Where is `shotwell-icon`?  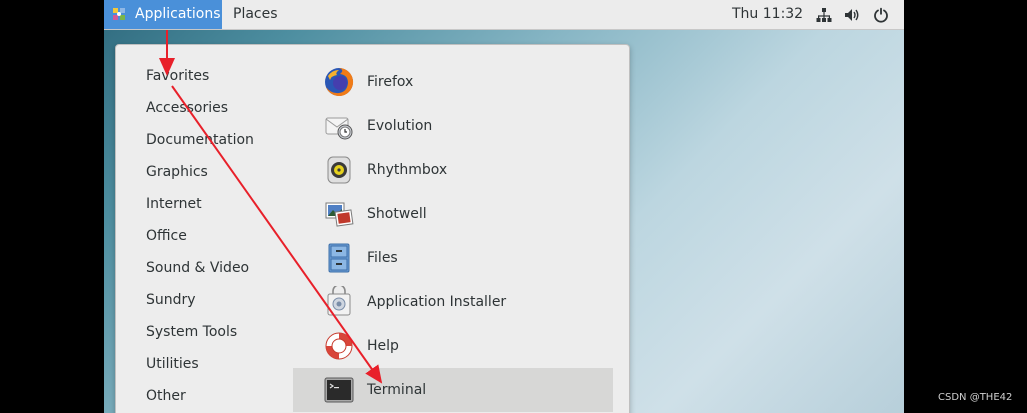
shotwell-icon is located at coordinates (339, 214).